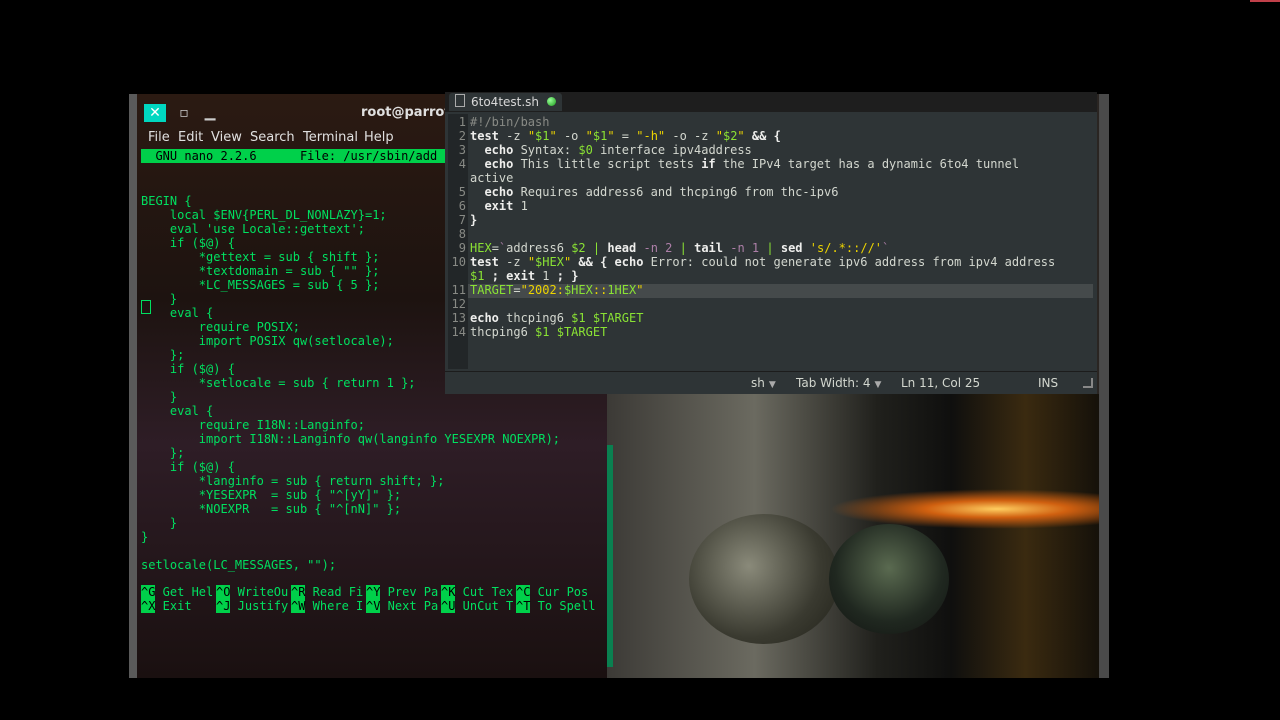 This screenshot has width=1280, height=720. What do you see at coordinates (220, 327) in the screenshot?
I see `nano-code-line: require POSIX;` at bounding box center [220, 327].